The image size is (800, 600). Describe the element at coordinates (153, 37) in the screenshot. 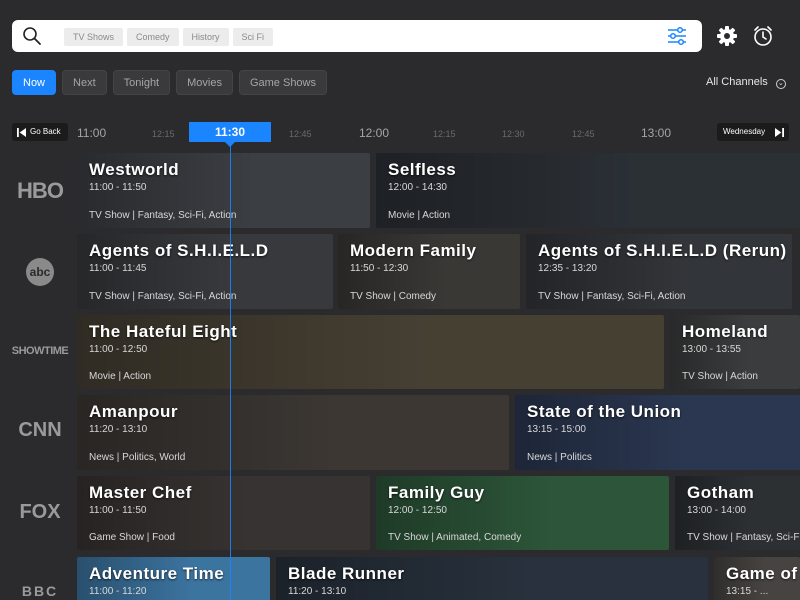

I see `search-chip: Comedy` at that location.